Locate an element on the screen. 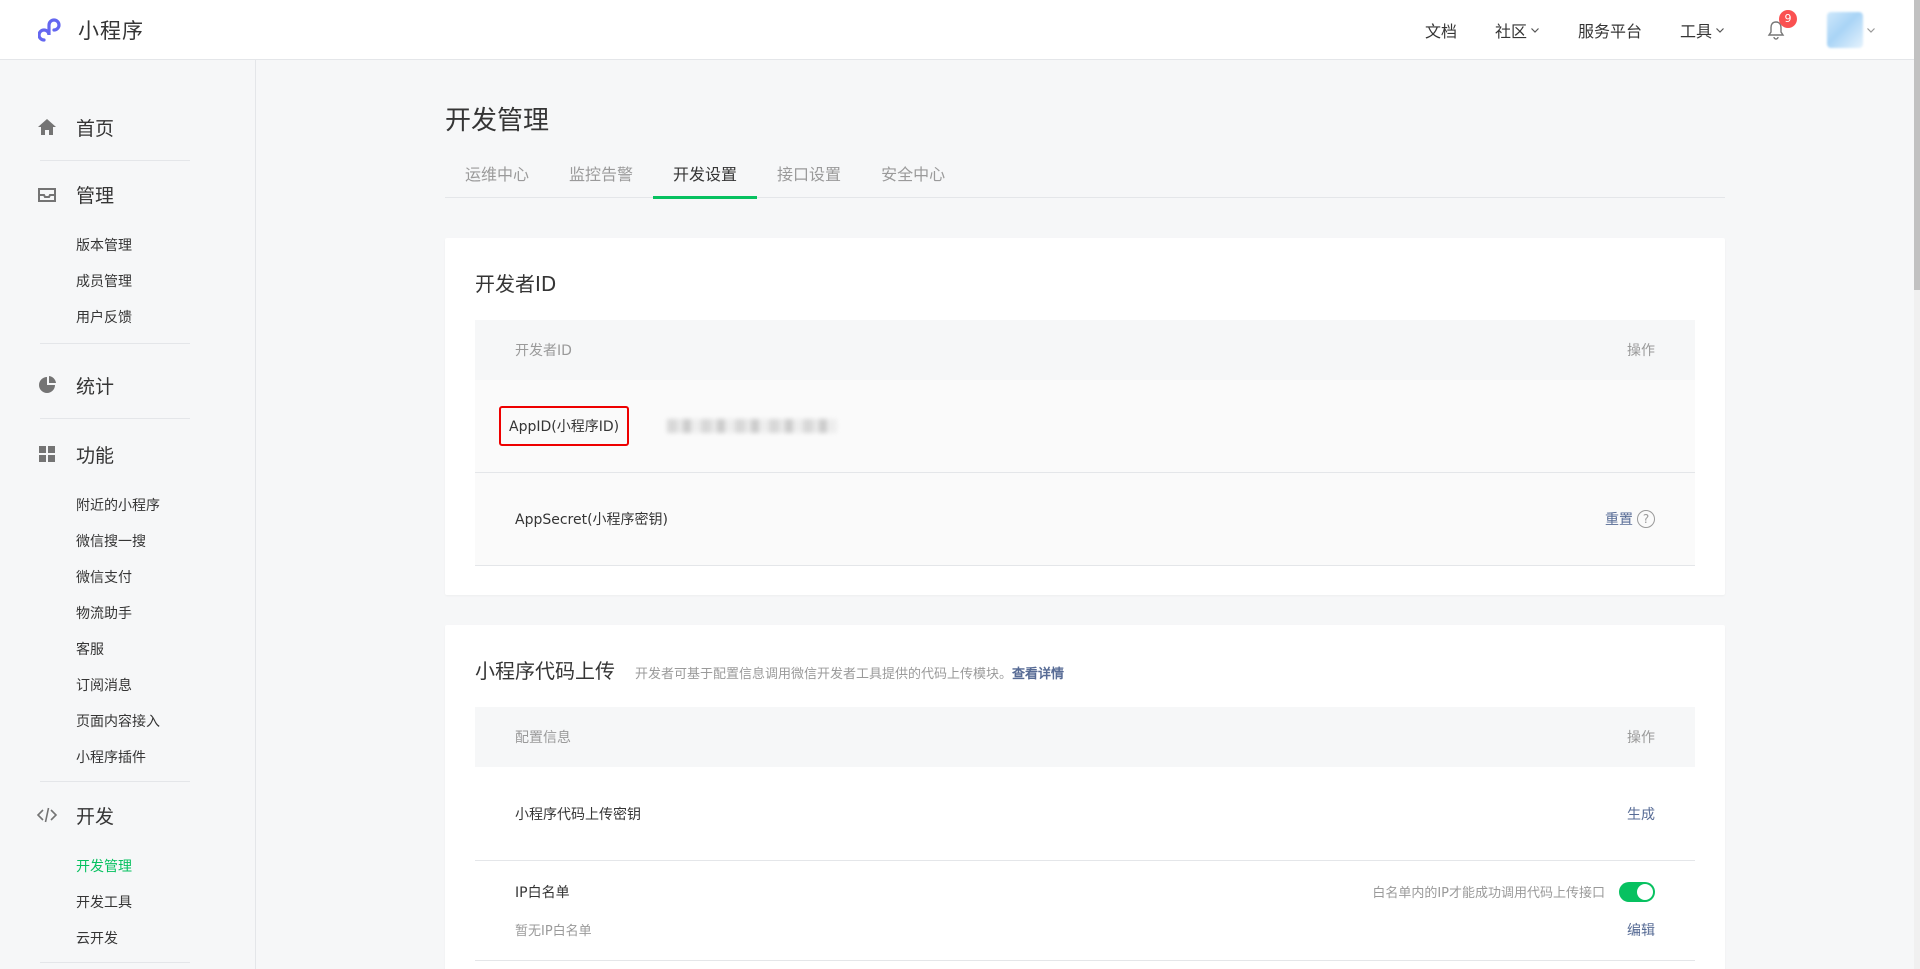 The height and width of the screenshot is (969, 1920). sidebar-item-features: 功能 is located at coordinates (145, 454).